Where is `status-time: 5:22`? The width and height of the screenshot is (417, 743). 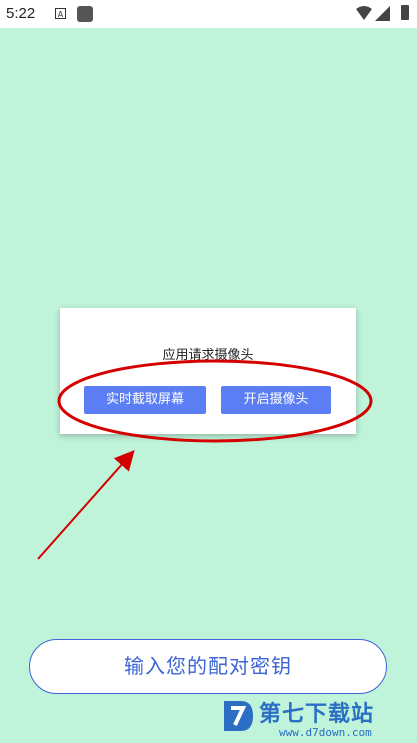
status-time: 5:22 is located at coordinates (21, 13).